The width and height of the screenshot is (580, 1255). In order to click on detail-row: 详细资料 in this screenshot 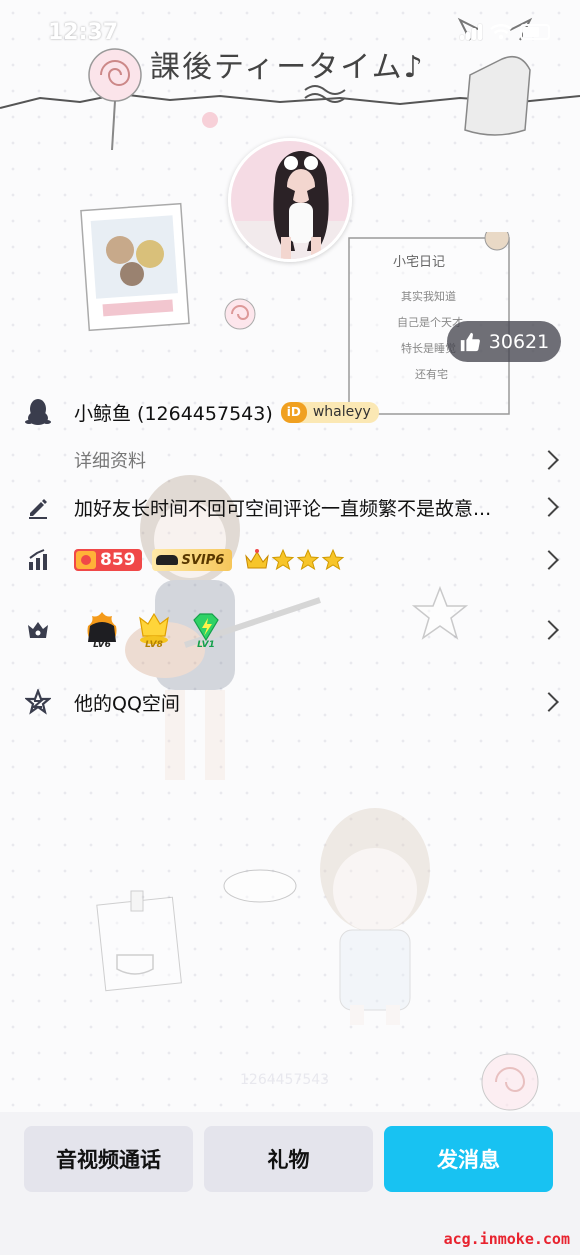, I will do `click(290, 460)`.